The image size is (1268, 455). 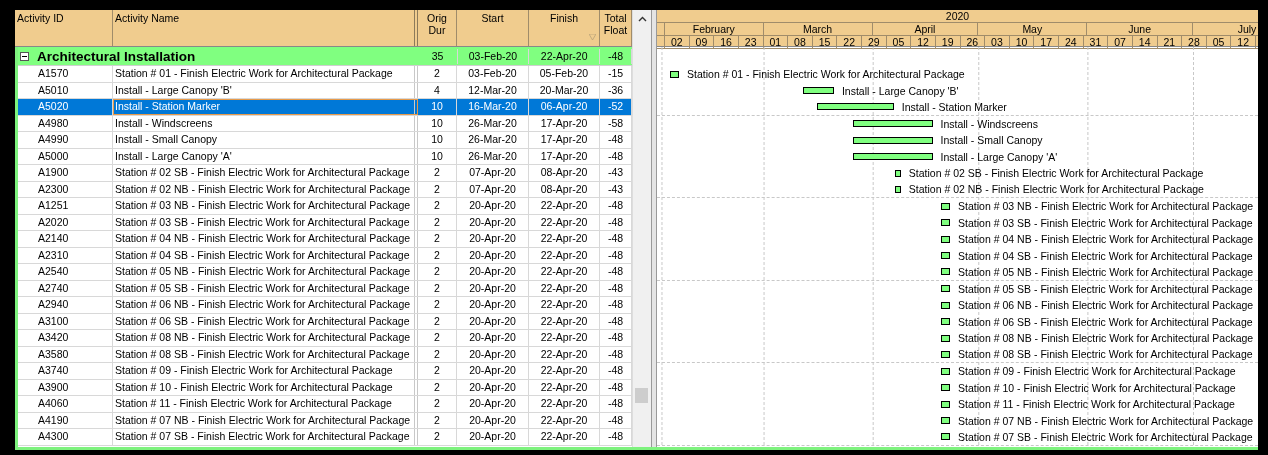 What do you see at coordinates (1145, 42) in the screenshot?
I see `week-header: 14` at bounding box center [1145, 42].